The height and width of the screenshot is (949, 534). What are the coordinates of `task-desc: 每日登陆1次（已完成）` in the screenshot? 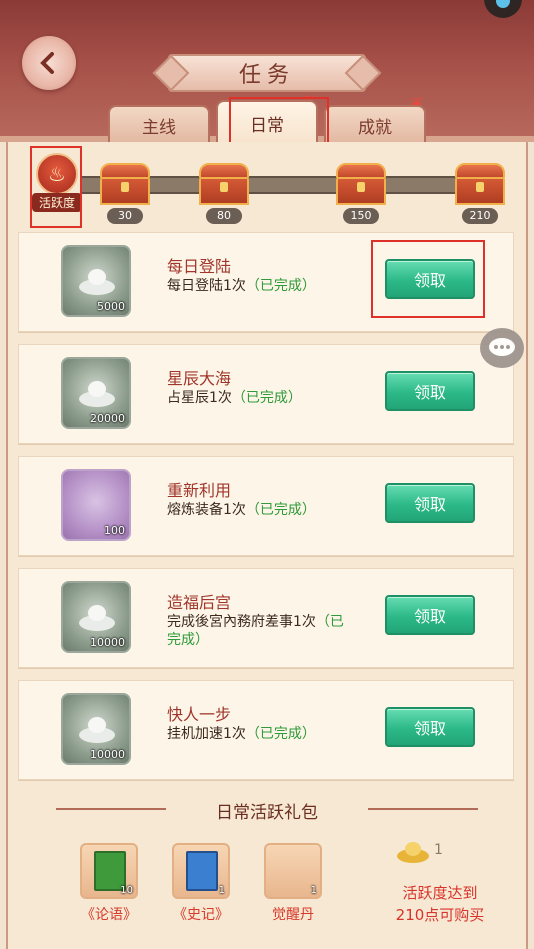 It's located at (241, 286).